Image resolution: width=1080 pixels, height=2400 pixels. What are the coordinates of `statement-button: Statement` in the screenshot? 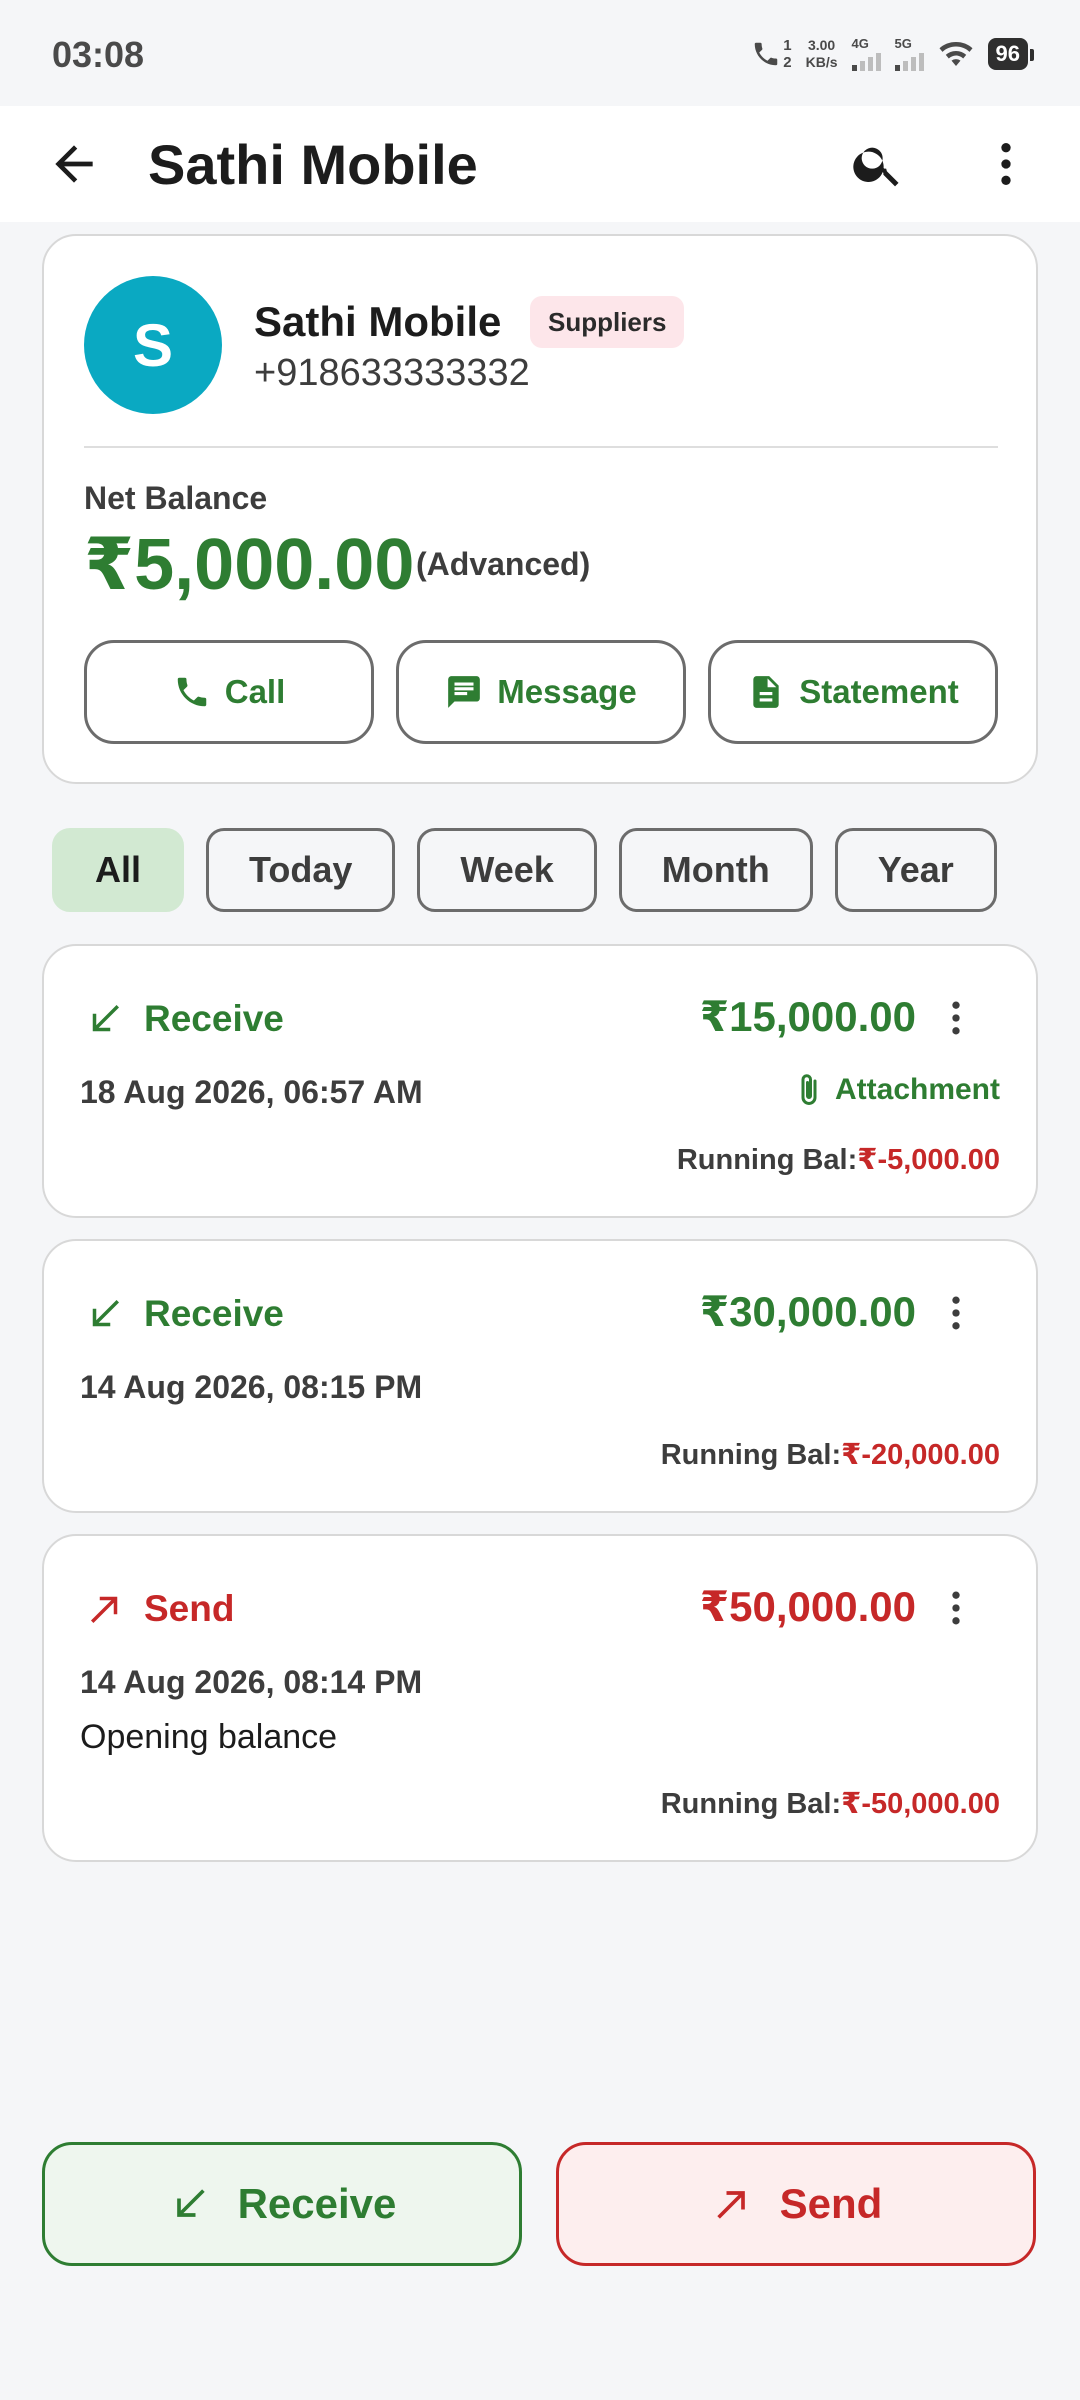 It's located at (853, 692).